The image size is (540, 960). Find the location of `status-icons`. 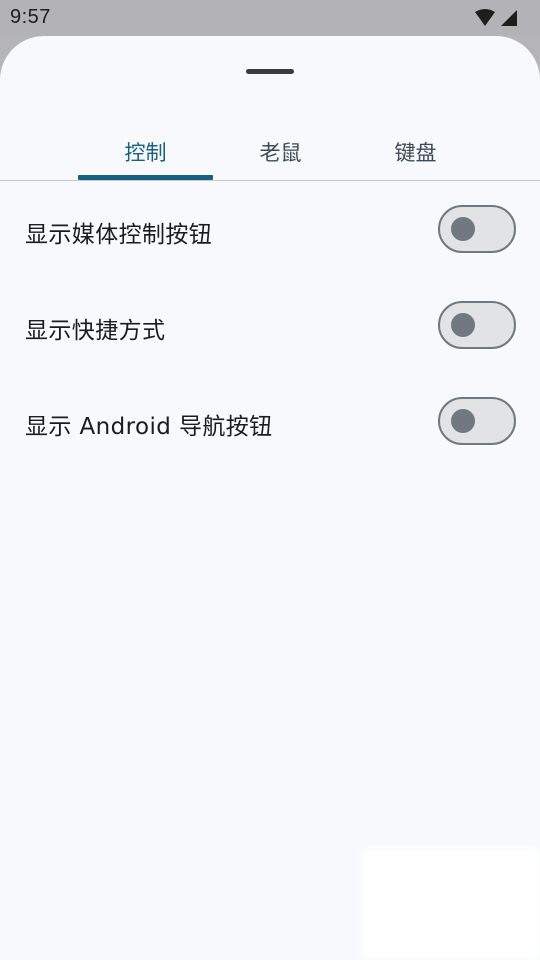

status-icons is located at coordinates (497, 19).